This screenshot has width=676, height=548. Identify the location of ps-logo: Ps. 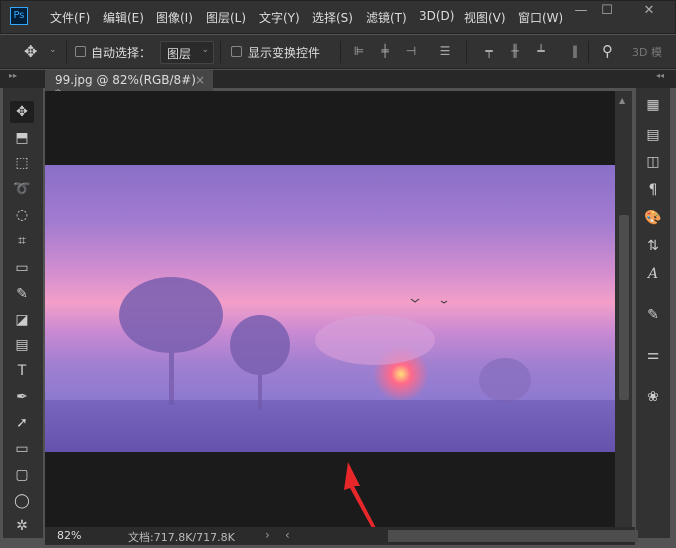
(19, 16).